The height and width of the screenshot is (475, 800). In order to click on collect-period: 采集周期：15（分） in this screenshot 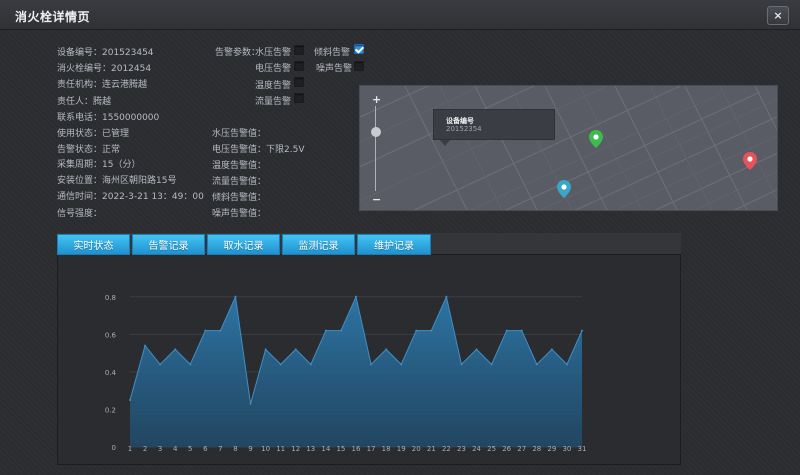, I will do `click(99, 165)`.